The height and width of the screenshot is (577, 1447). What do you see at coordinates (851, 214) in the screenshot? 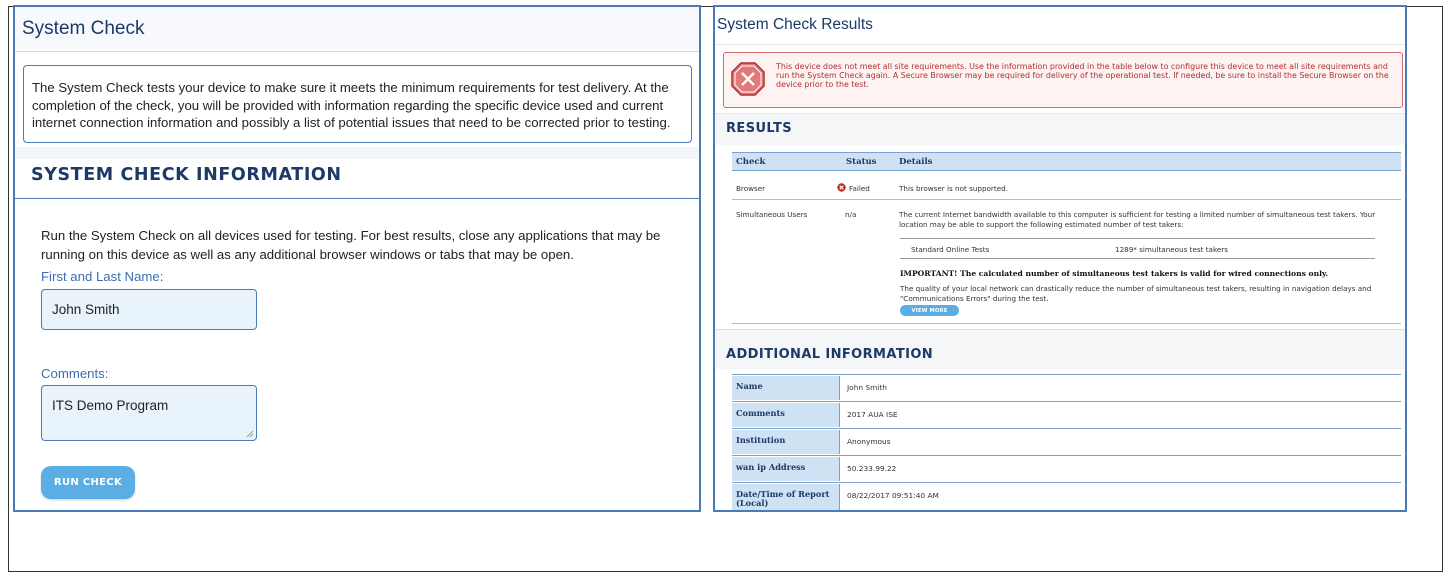
I see `row-users-status: n/a` at bounding box center [851, 214].